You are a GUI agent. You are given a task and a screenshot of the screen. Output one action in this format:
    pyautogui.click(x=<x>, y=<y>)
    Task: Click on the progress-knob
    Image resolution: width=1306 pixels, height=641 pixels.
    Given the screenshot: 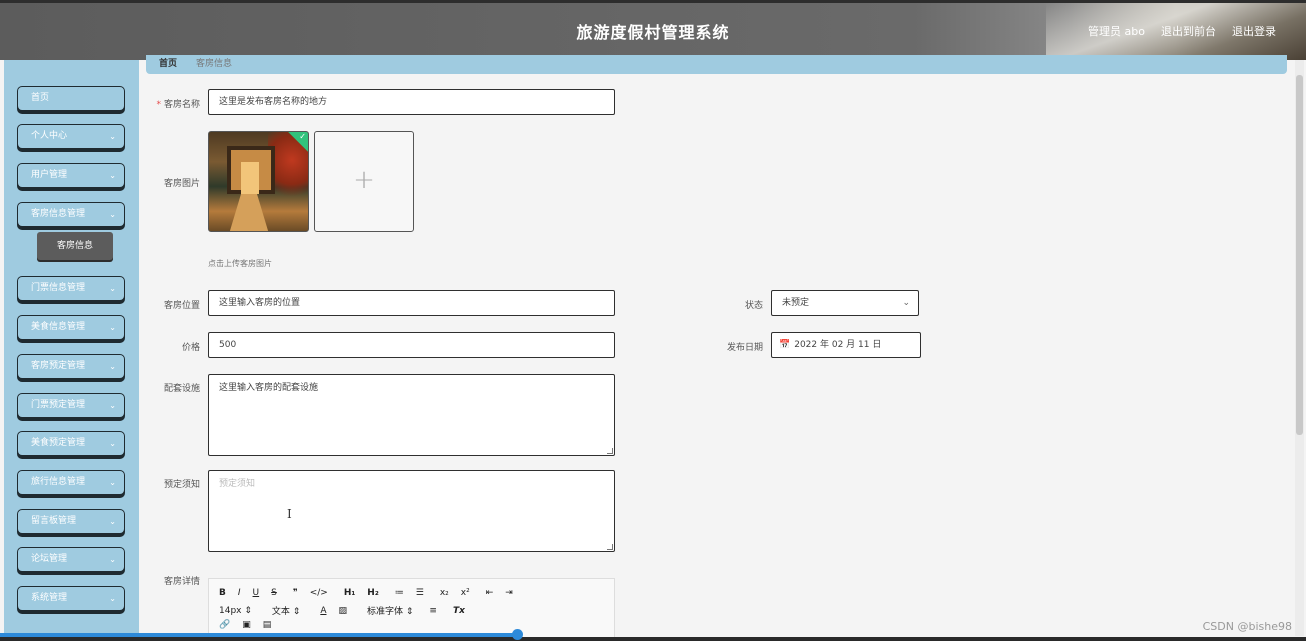 What is the action you would take?
    pyautogui.click(x=517, y=634)
    